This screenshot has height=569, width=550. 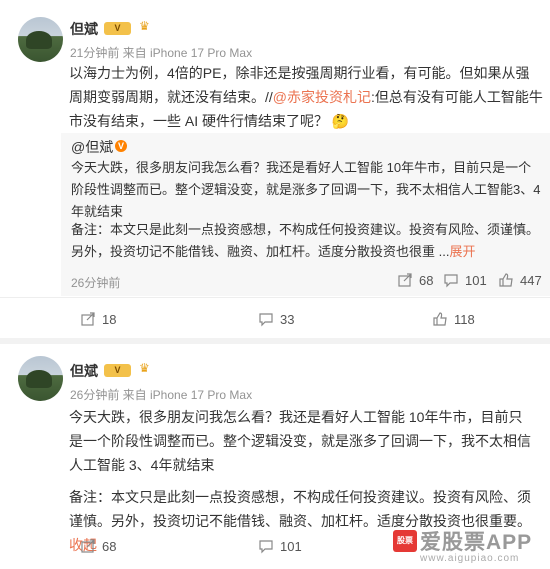 What do you see at coordinates (476, 542) in the screenshot?
I see `watermark-brand: 爱股票APP` at bounding box center [476, 542].